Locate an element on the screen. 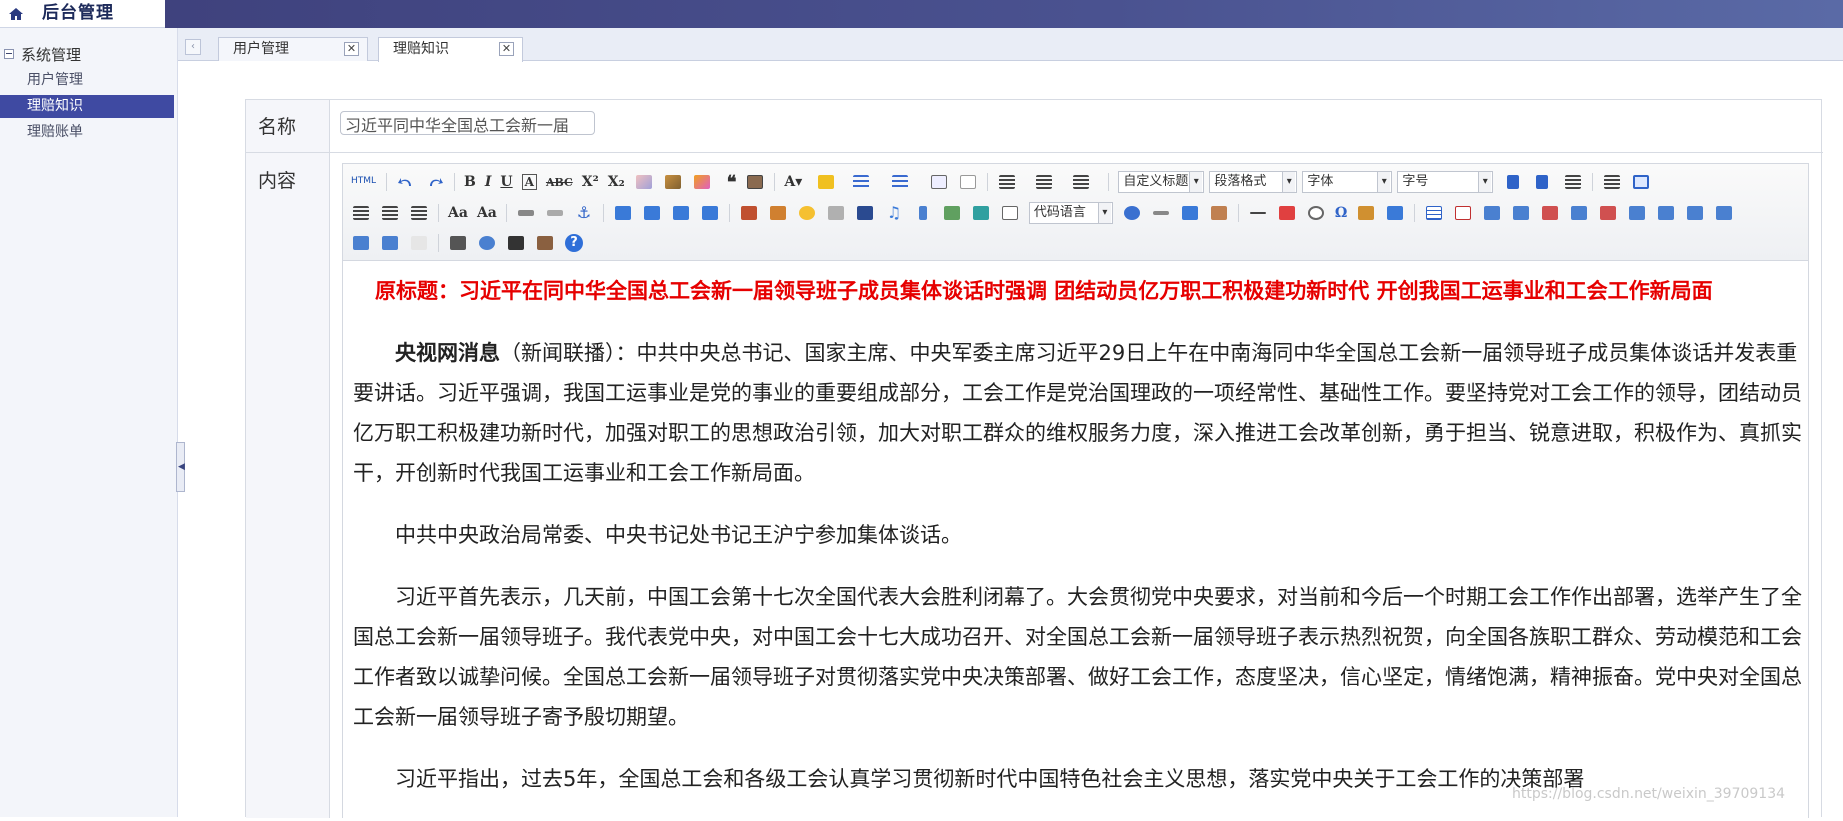 This screenshot has height=821, width=1843. split-to-cols-icon is located at coordinates (390, 243).